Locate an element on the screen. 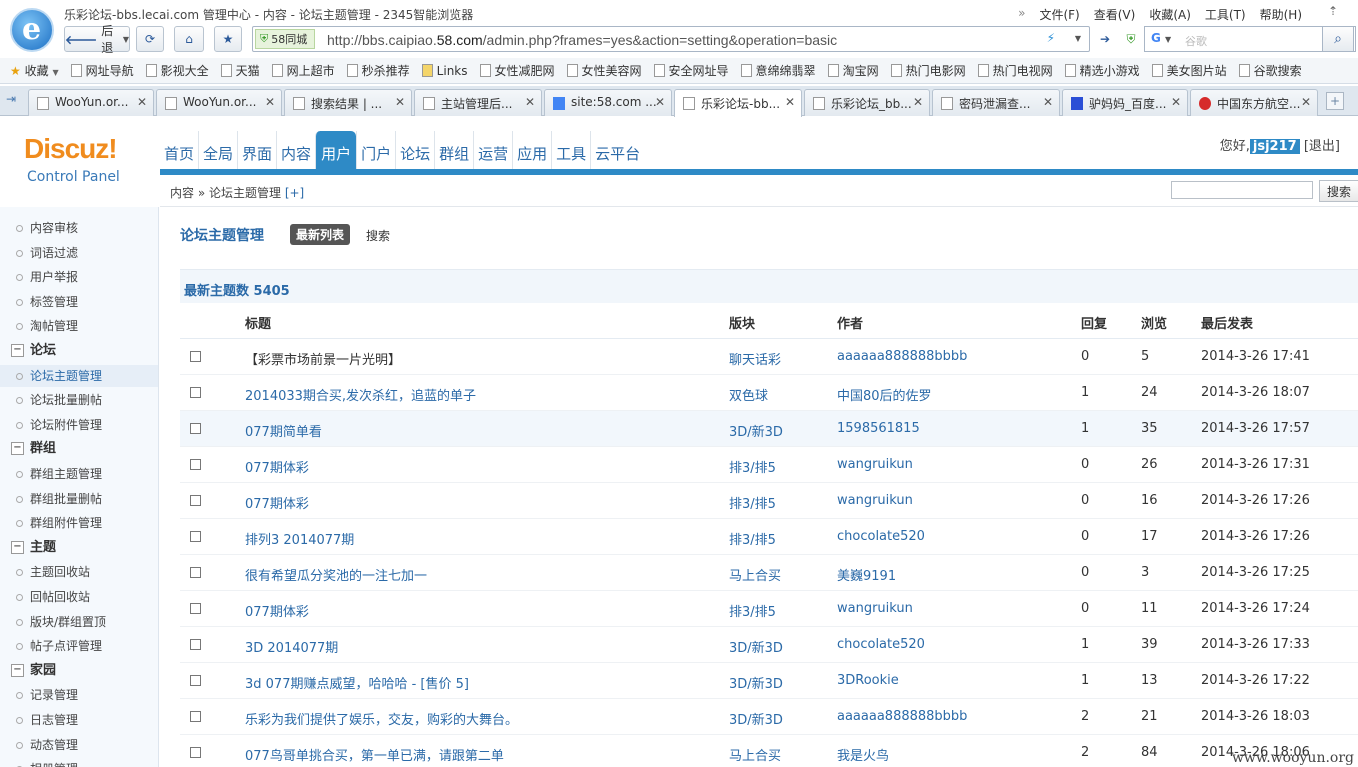  bookmark-item: 热门电影网 is located at coordinates (928, 70).